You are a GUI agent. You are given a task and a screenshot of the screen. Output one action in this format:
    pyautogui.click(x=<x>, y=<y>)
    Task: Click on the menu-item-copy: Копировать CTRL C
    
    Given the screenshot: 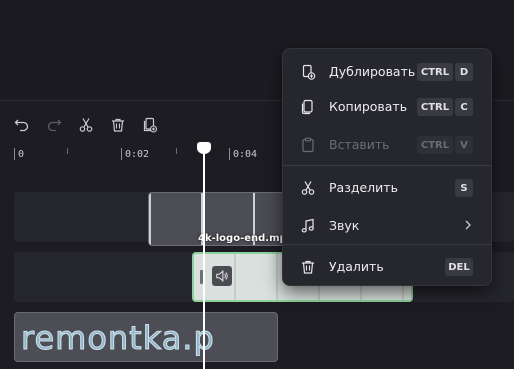 What is the action you would take?
    pyautogui.click(x=387, y=106)
    